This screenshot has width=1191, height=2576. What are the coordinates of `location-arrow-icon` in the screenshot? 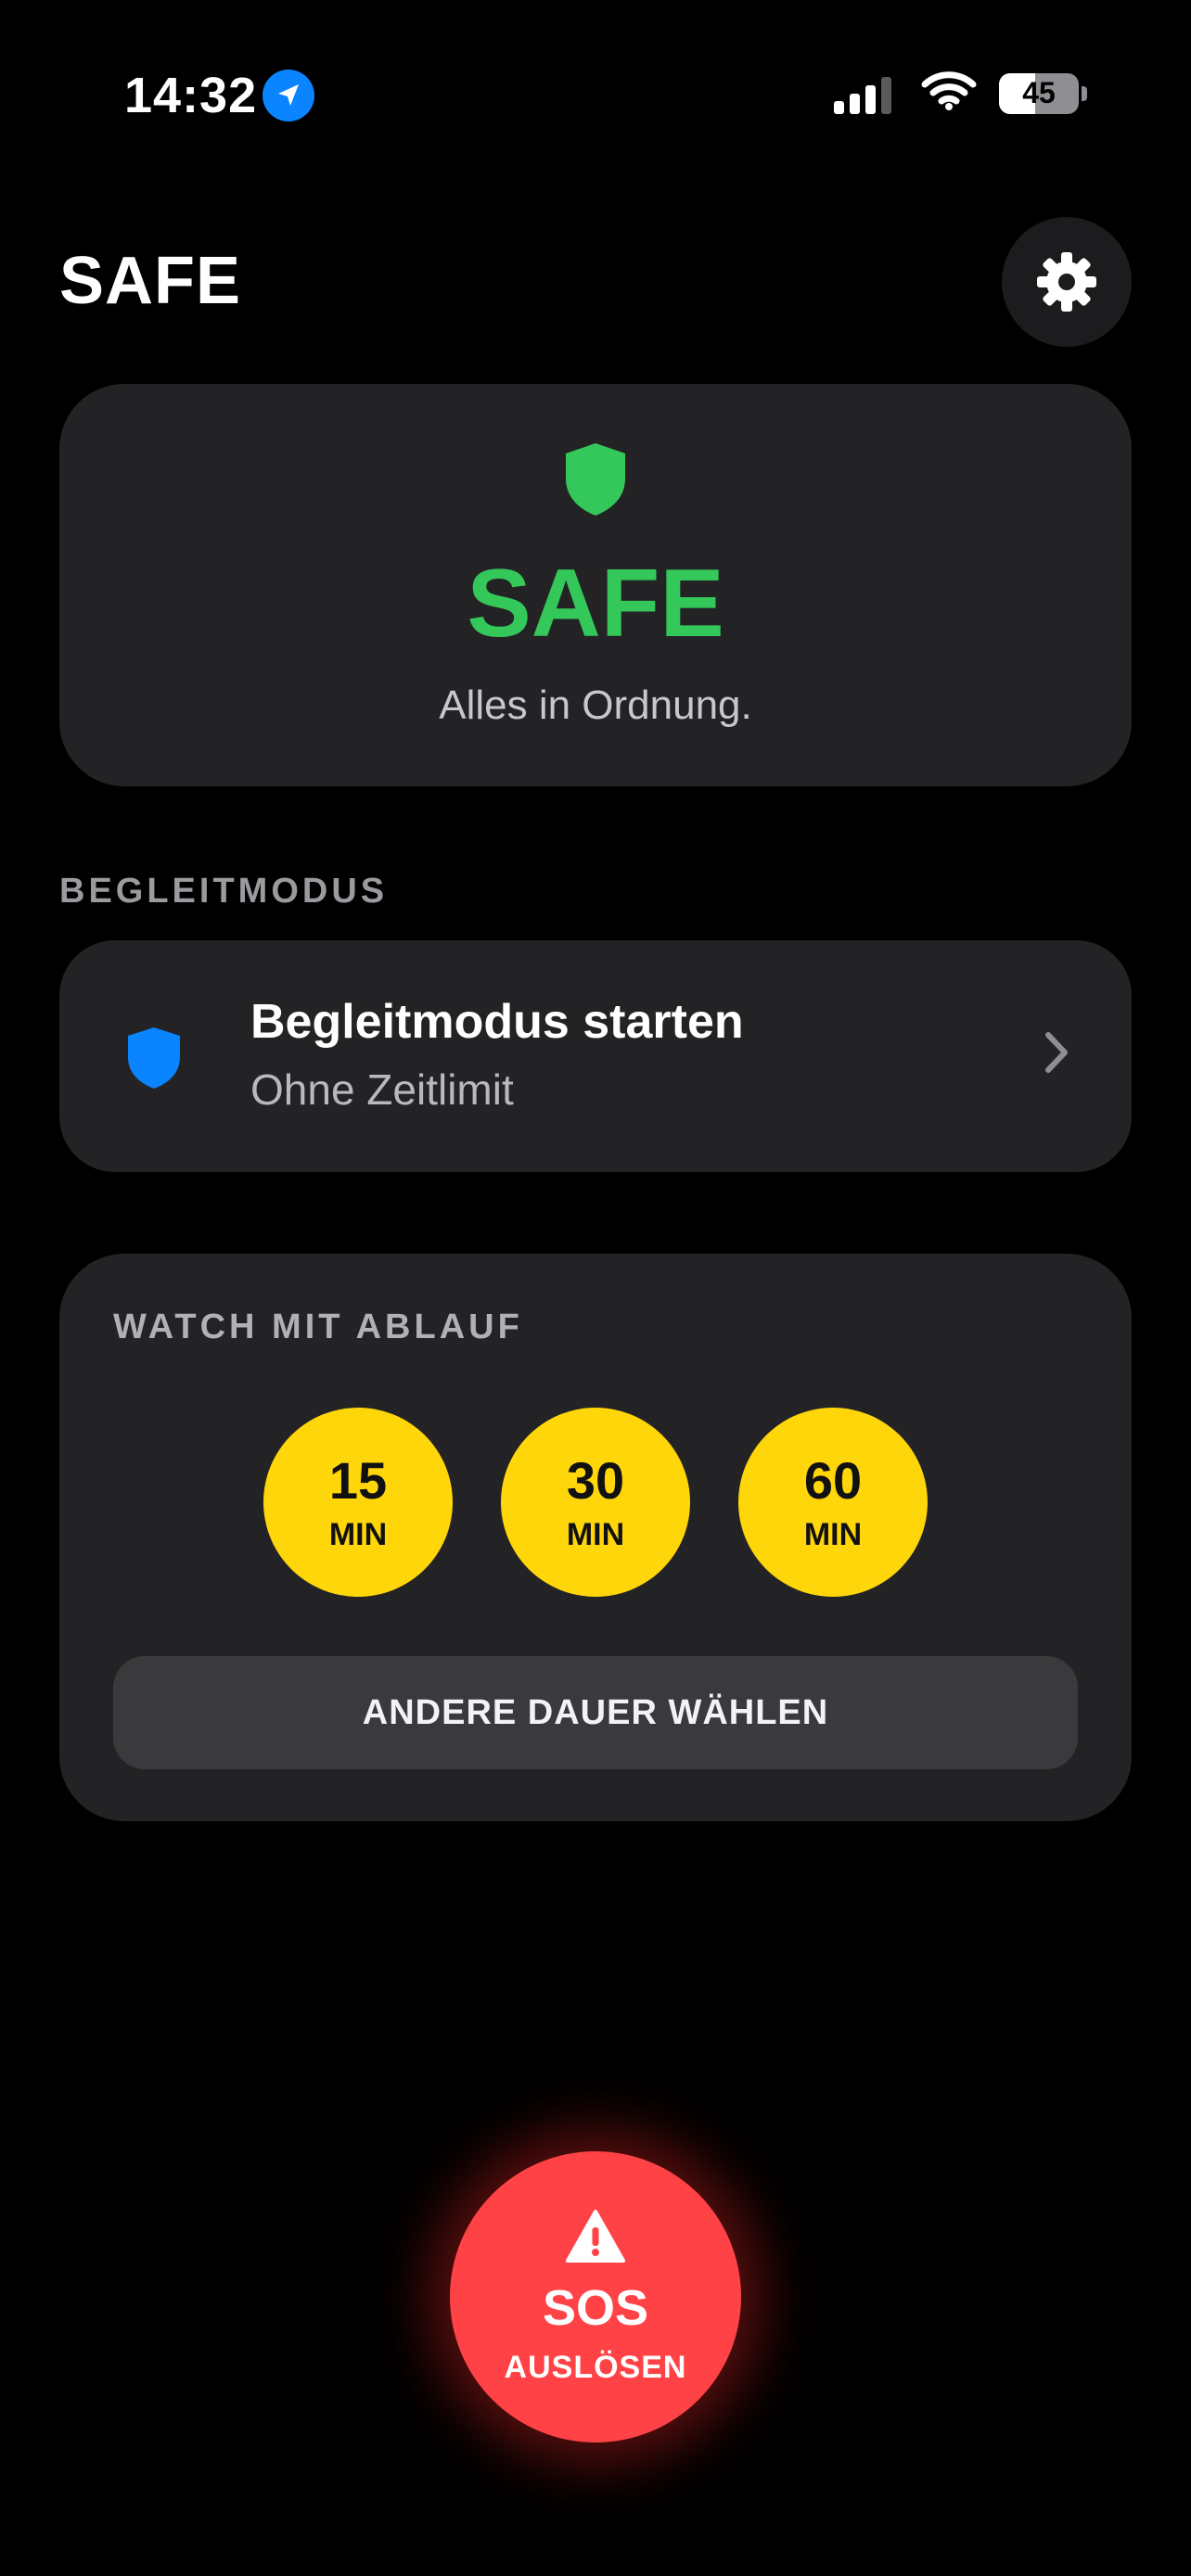 It's located at (289, 95).